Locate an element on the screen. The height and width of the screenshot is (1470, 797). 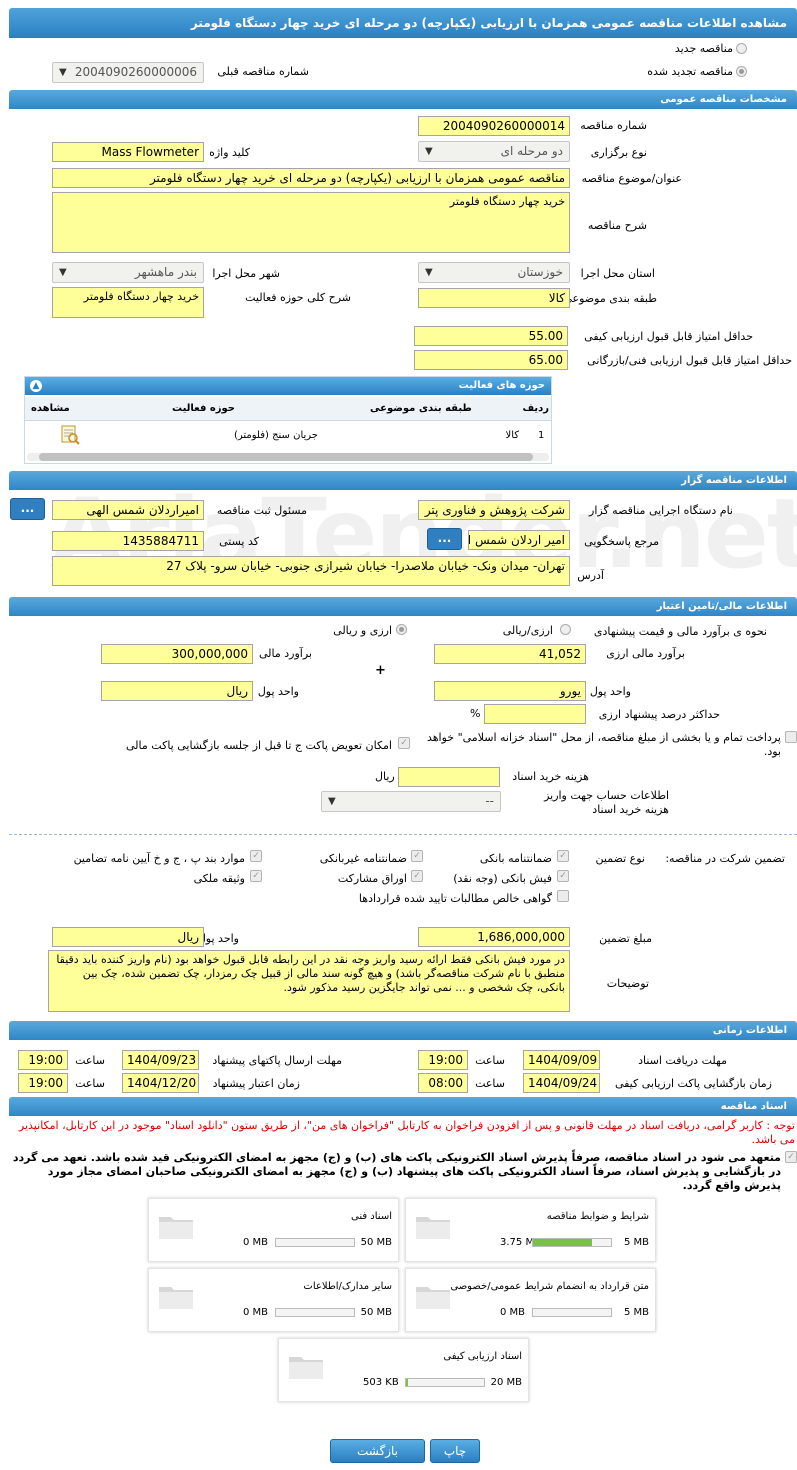
renewed-tender-radio is located at coordinates (741, 71).